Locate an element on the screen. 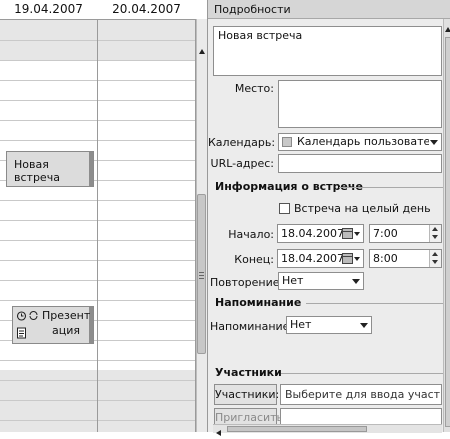 This screenshot has height=439, width=450. note-icon is located at coordinates (21, 334).